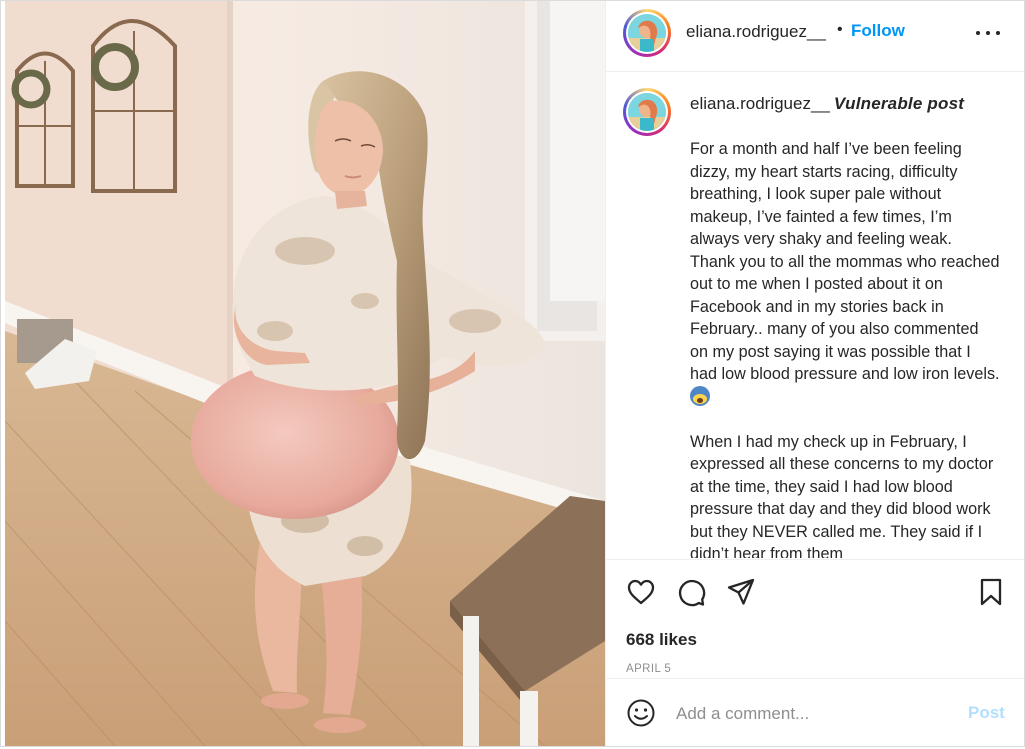 The image size is (1025, 749). I want to click on caption-headline: Vulnerable post, so click(899, 103).